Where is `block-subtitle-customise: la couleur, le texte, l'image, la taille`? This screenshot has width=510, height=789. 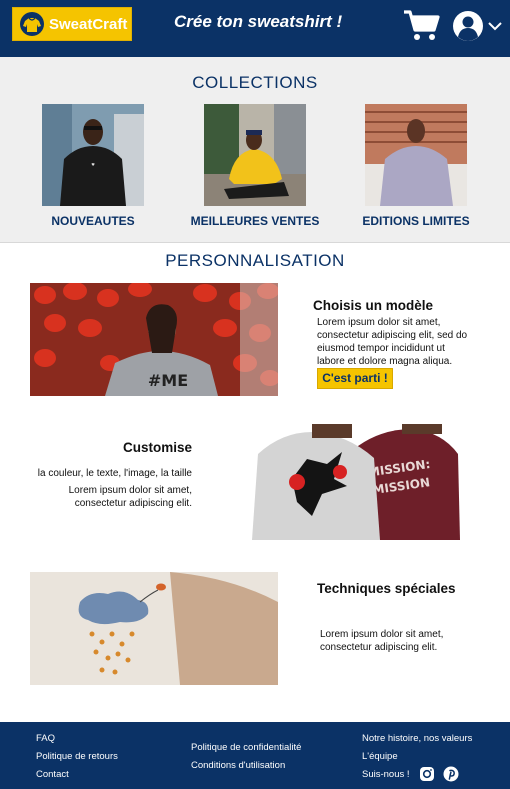 block-subtitle-customise: la couleur, le texte, l'image, la taille is located at coordinates (114, 473).